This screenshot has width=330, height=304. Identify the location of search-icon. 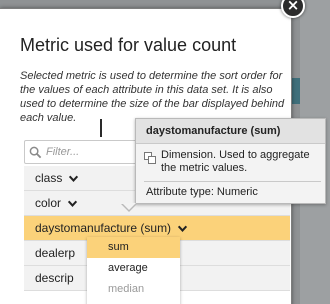
(35, 152).